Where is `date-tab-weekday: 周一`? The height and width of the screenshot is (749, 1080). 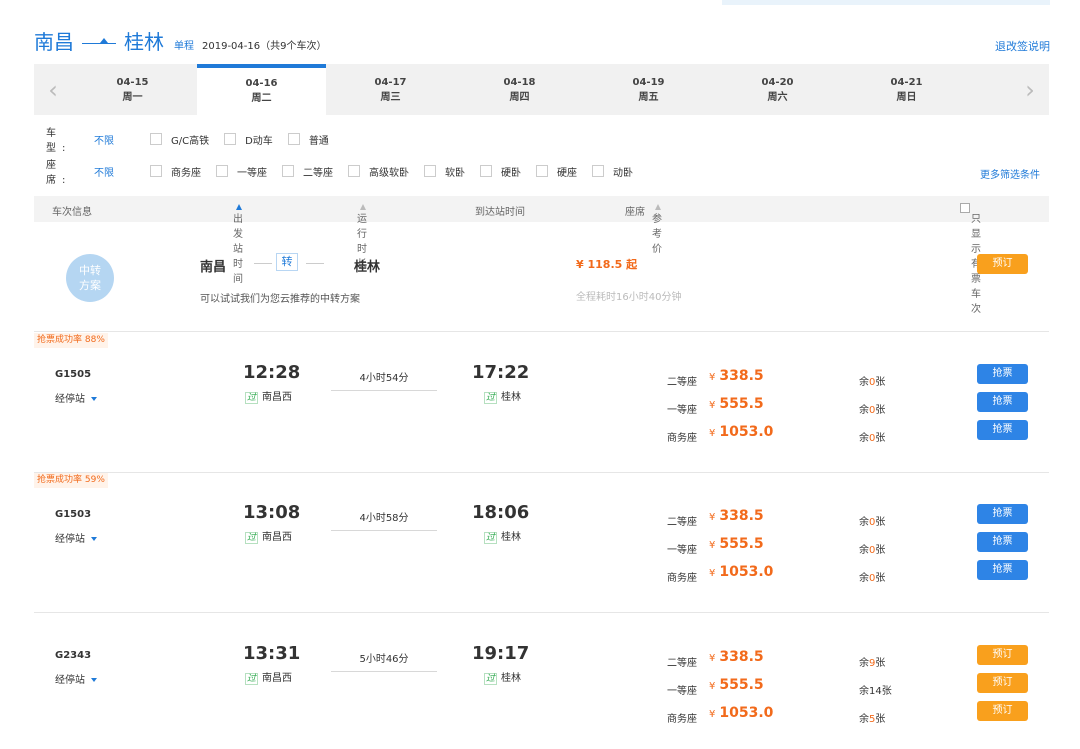 date-tab-weekday: 周一 is located at coordinates (132, 97).